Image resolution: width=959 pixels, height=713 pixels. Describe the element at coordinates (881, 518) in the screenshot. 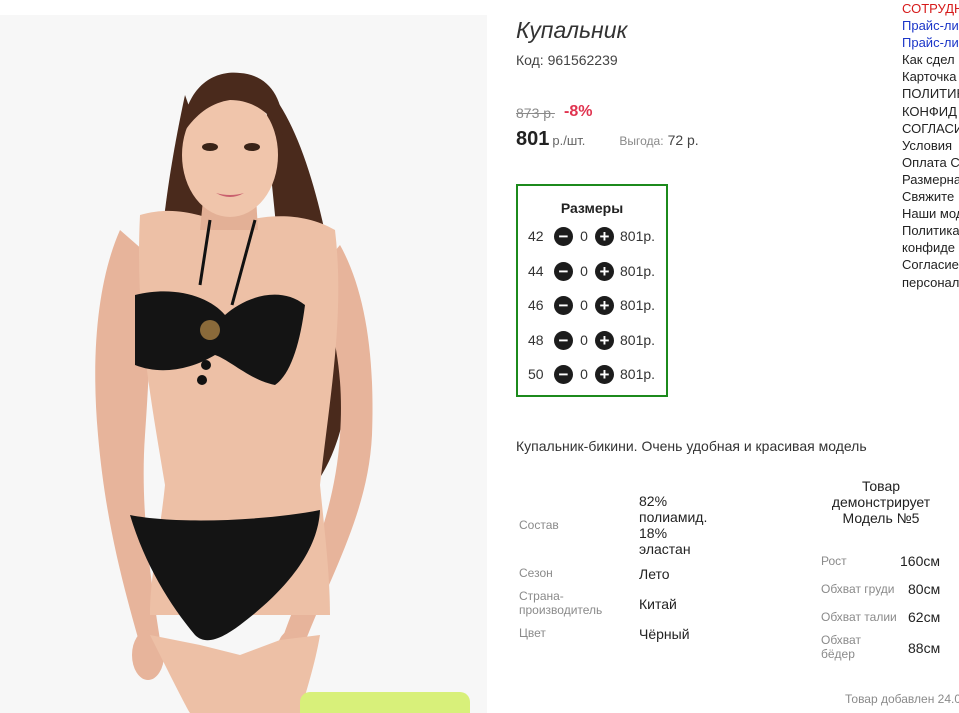

I see `model-heading-line: Модель №5` at that location.